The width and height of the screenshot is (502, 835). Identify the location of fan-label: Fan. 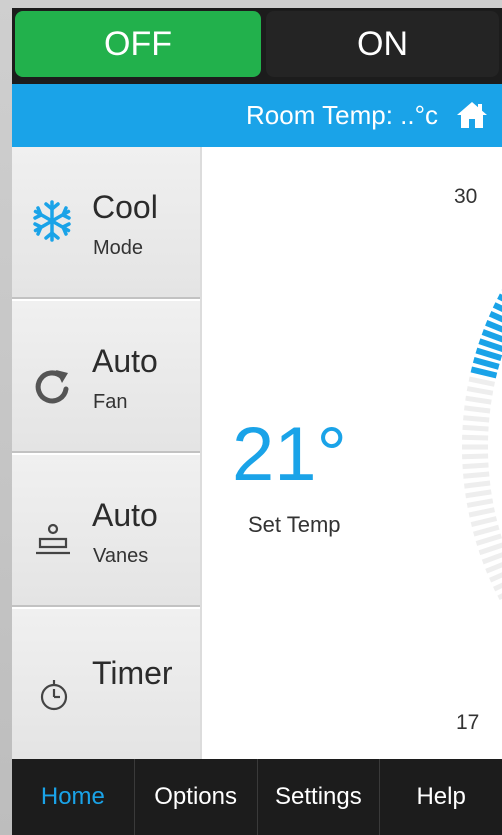
(110, 402).